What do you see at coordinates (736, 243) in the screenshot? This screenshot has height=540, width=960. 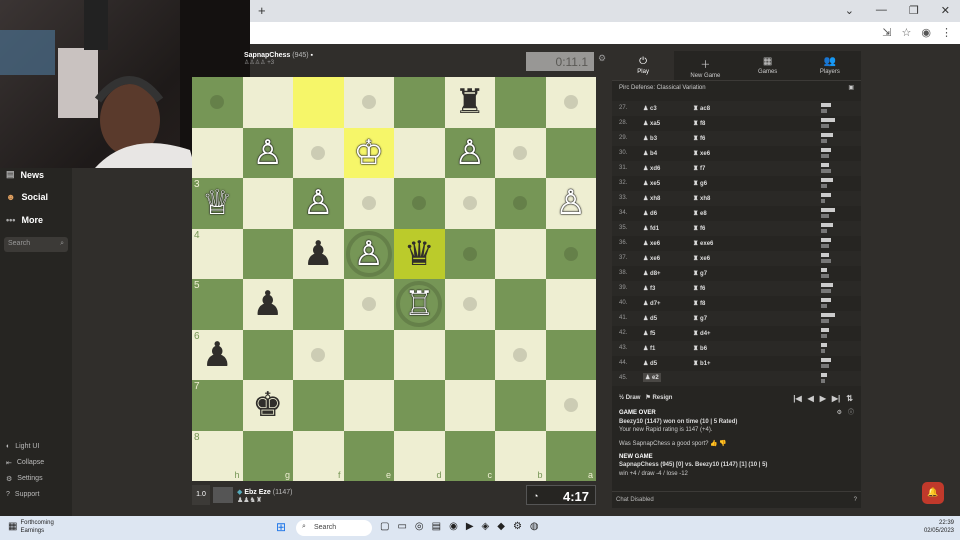 I see `move-row: 36. ♟ xe6 ♜ exe6` at bounding box center [736, 243].